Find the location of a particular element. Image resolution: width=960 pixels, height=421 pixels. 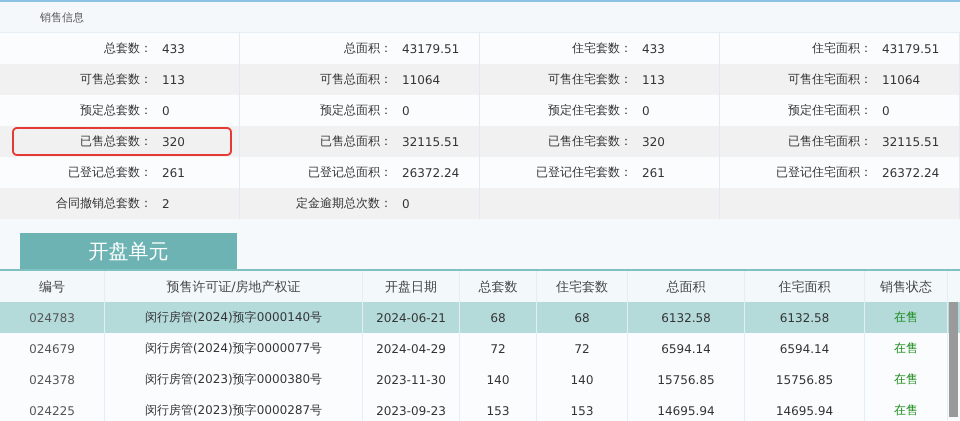

stat-label: 合同撤销总套数： is located at coordinates (103, 203).